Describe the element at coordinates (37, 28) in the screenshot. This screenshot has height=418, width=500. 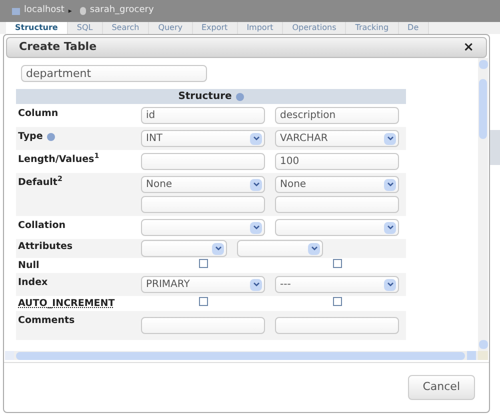
I see `tab: Structure` at that location.